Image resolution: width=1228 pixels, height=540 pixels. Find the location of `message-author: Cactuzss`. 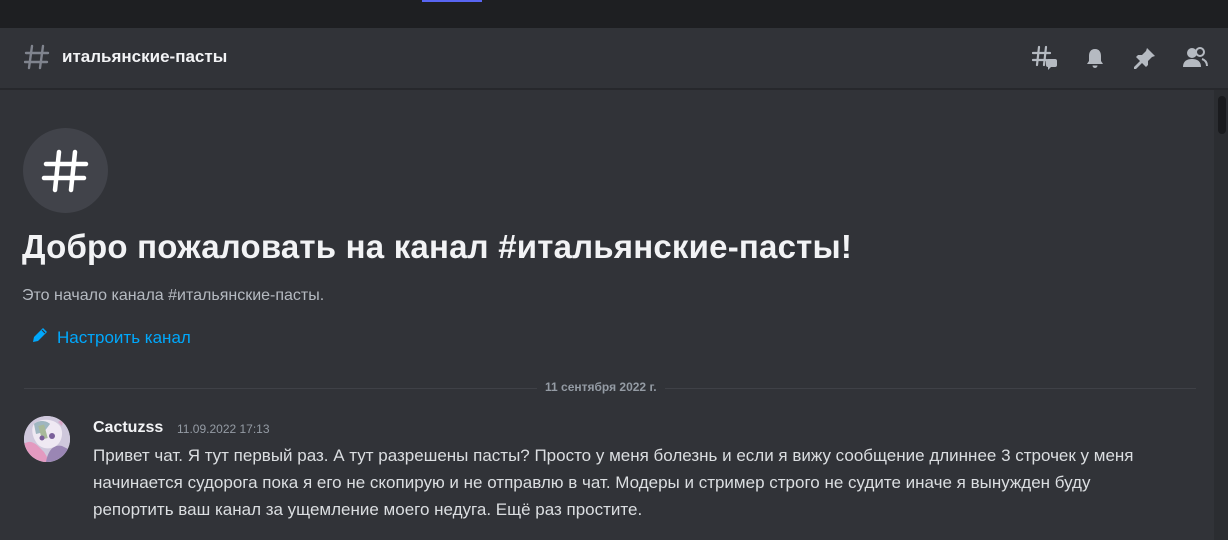

message-author: Cactuzss is located at coordinates (128, 428).